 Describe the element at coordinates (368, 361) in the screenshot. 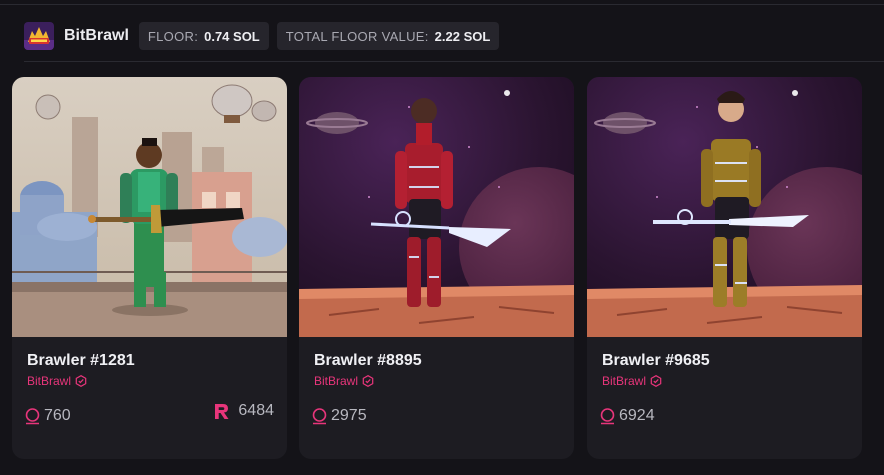

I see `nft-title: Brawler #8895` at that location.